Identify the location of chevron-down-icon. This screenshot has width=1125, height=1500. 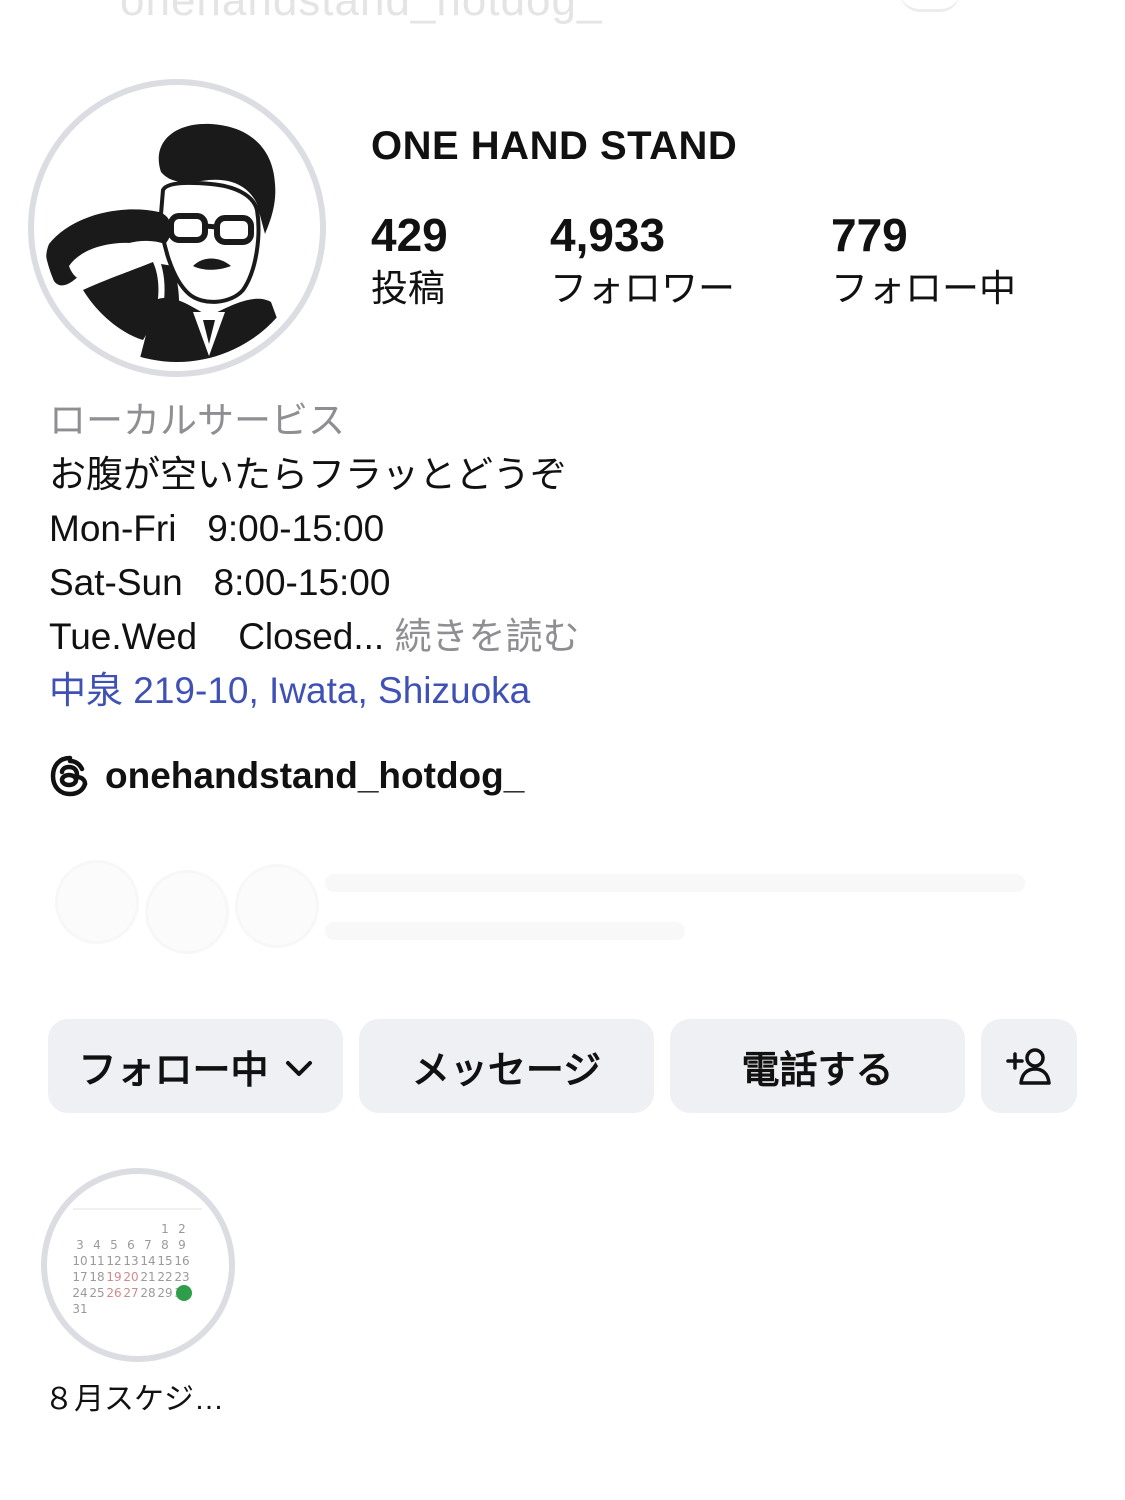
(299, 1066).